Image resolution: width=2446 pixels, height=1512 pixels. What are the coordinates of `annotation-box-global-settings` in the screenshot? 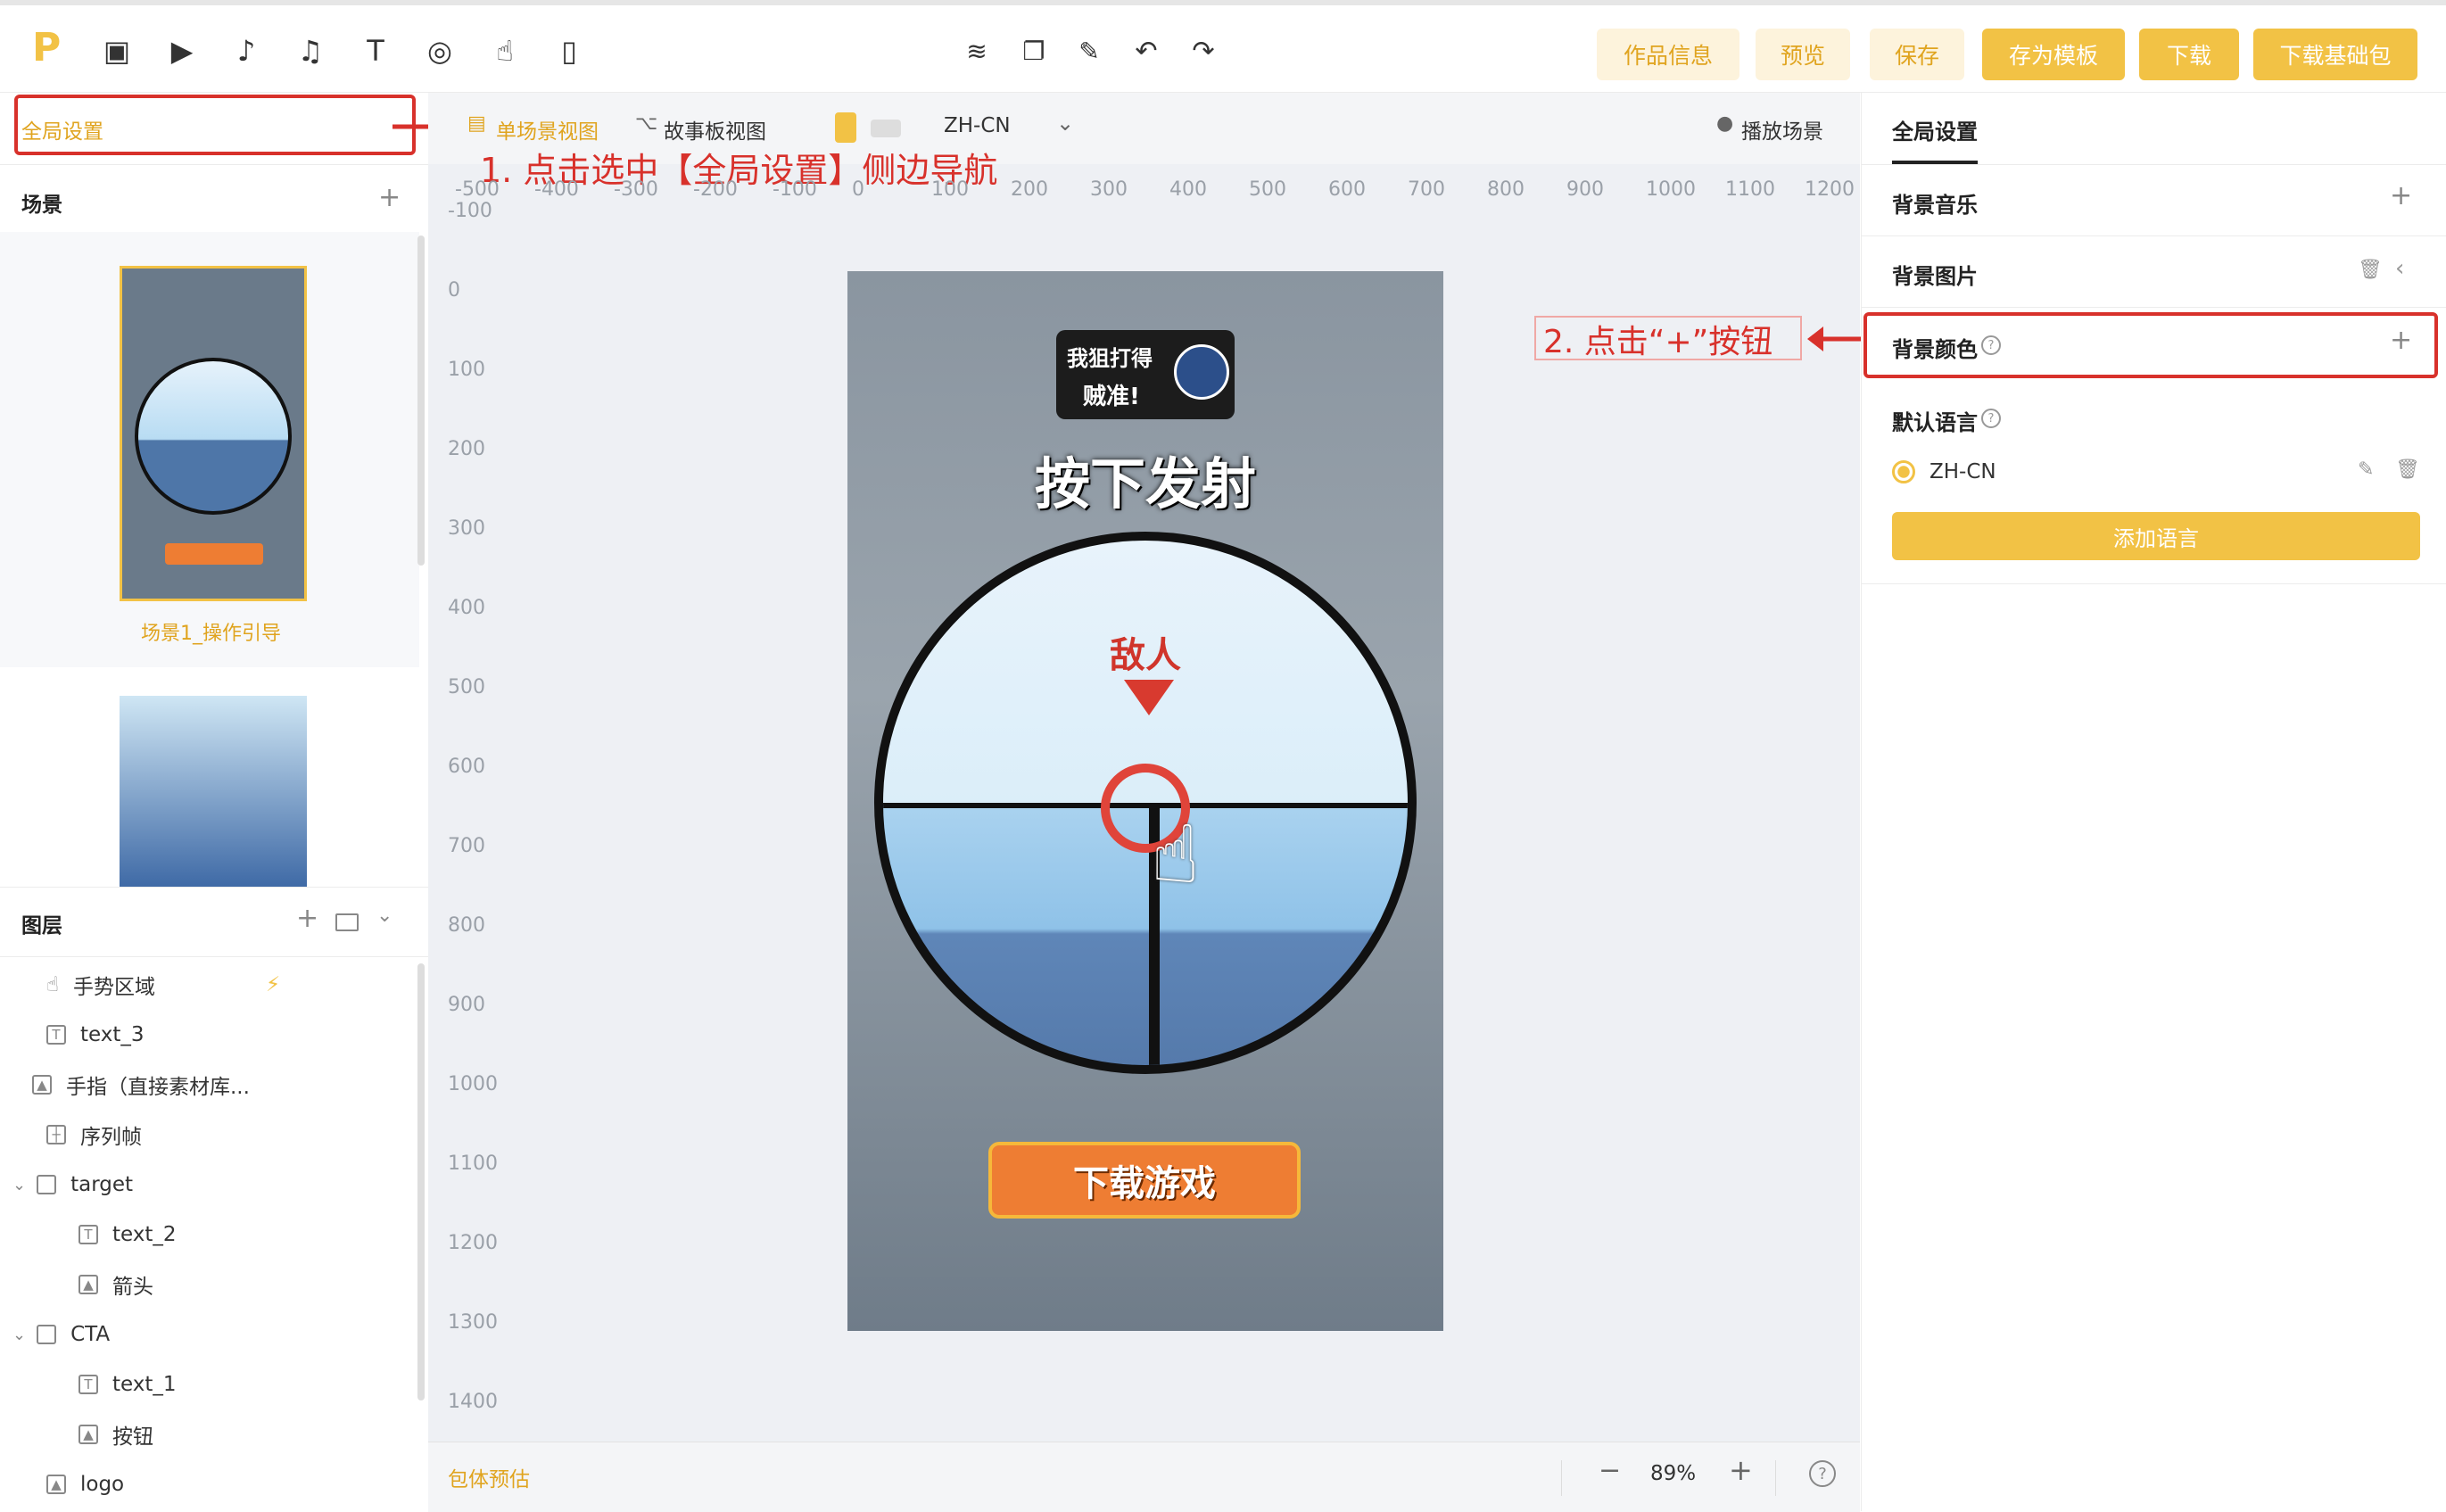 It's located at (215, 125).